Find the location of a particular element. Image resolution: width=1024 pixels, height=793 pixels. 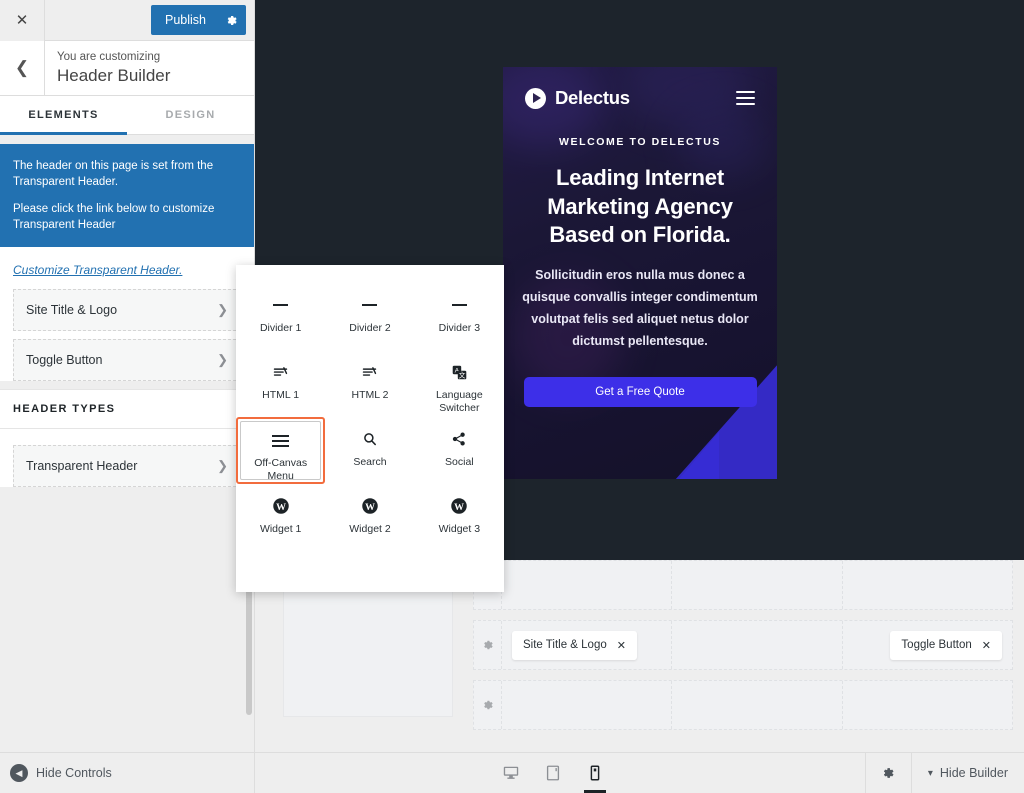

builder-cell-right: Toggle Button ✕ is located at coordinates (927, 645).